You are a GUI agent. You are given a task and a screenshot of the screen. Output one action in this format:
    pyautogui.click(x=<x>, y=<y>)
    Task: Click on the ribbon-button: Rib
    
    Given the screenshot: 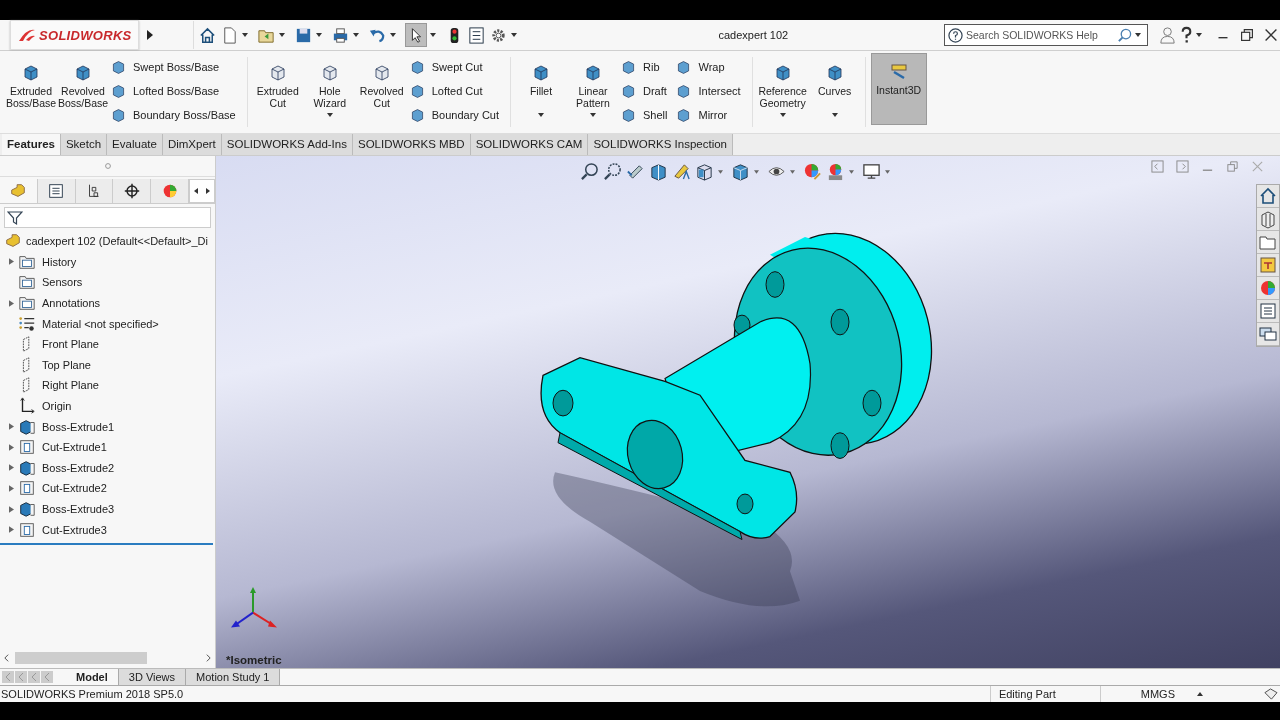 What is the action you would take?
    pyautogui.click(x=647, y=67)
    